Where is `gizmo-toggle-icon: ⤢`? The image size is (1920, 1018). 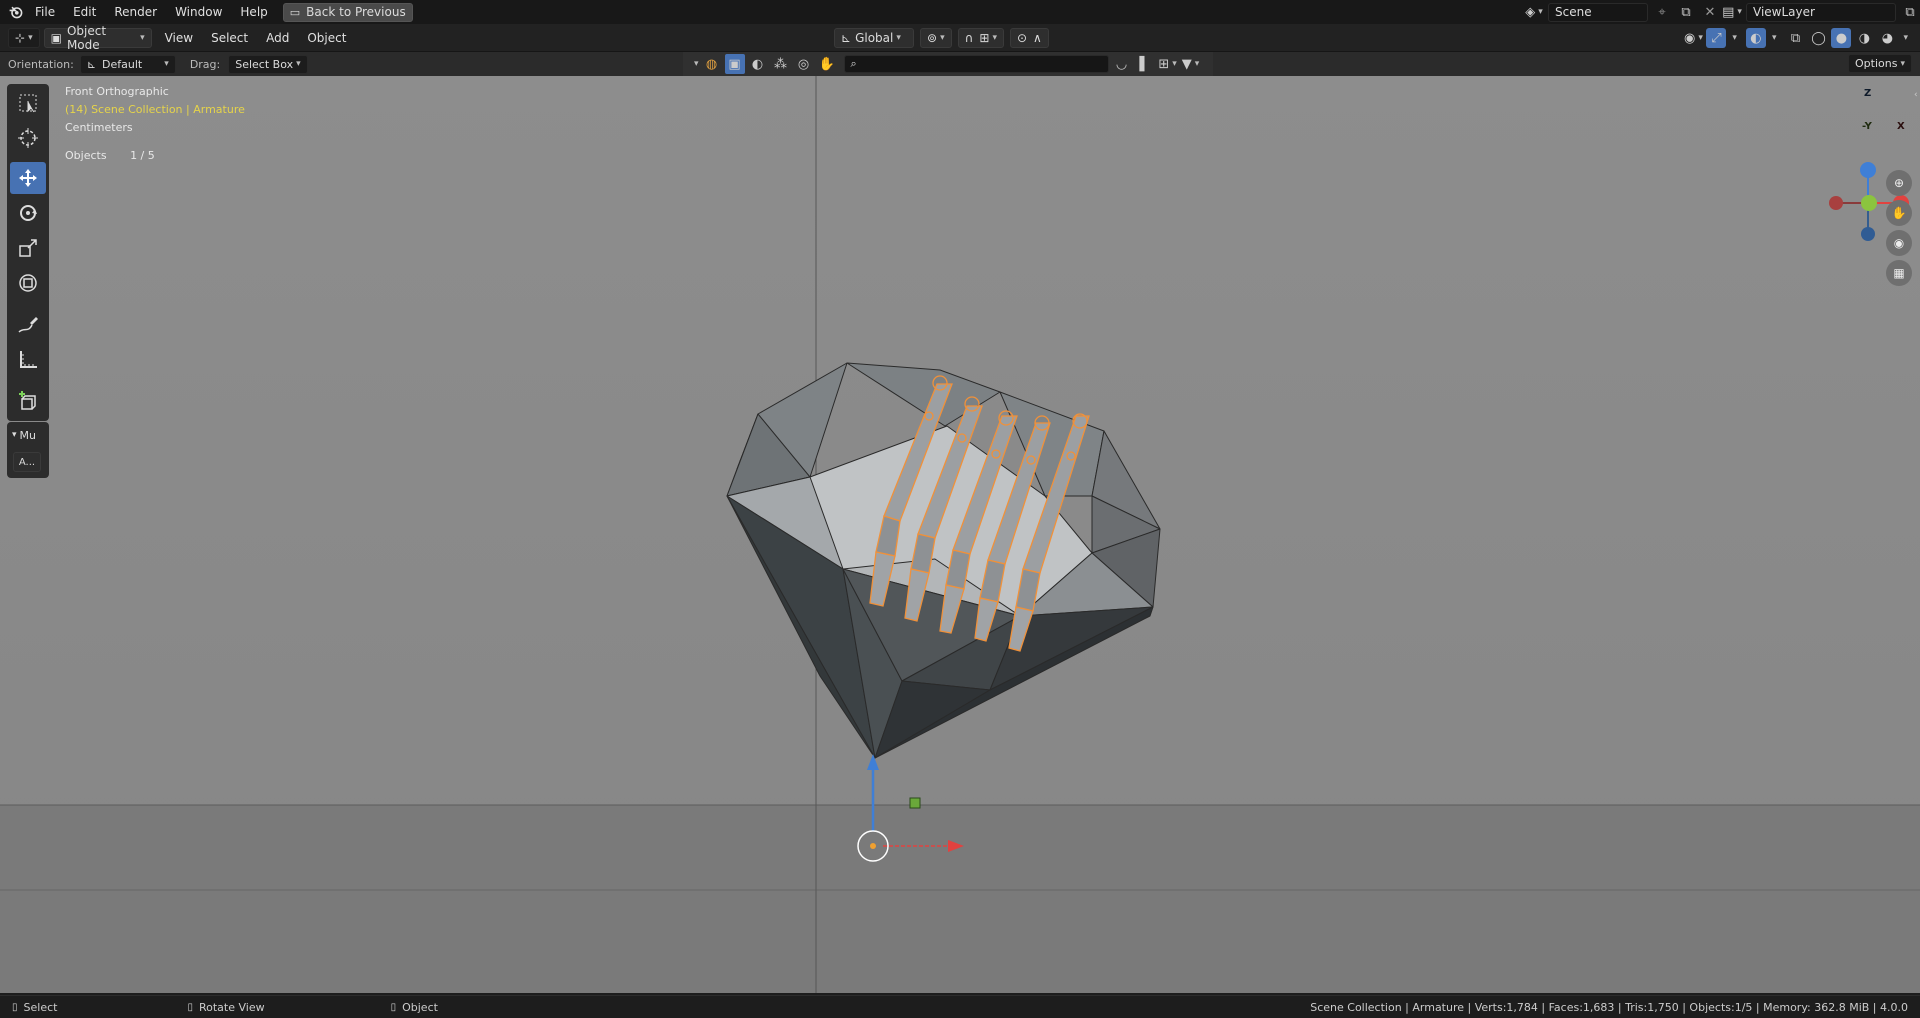
gizmo-toggle-icon: ⤢ is located at coordinates (1716, 38).